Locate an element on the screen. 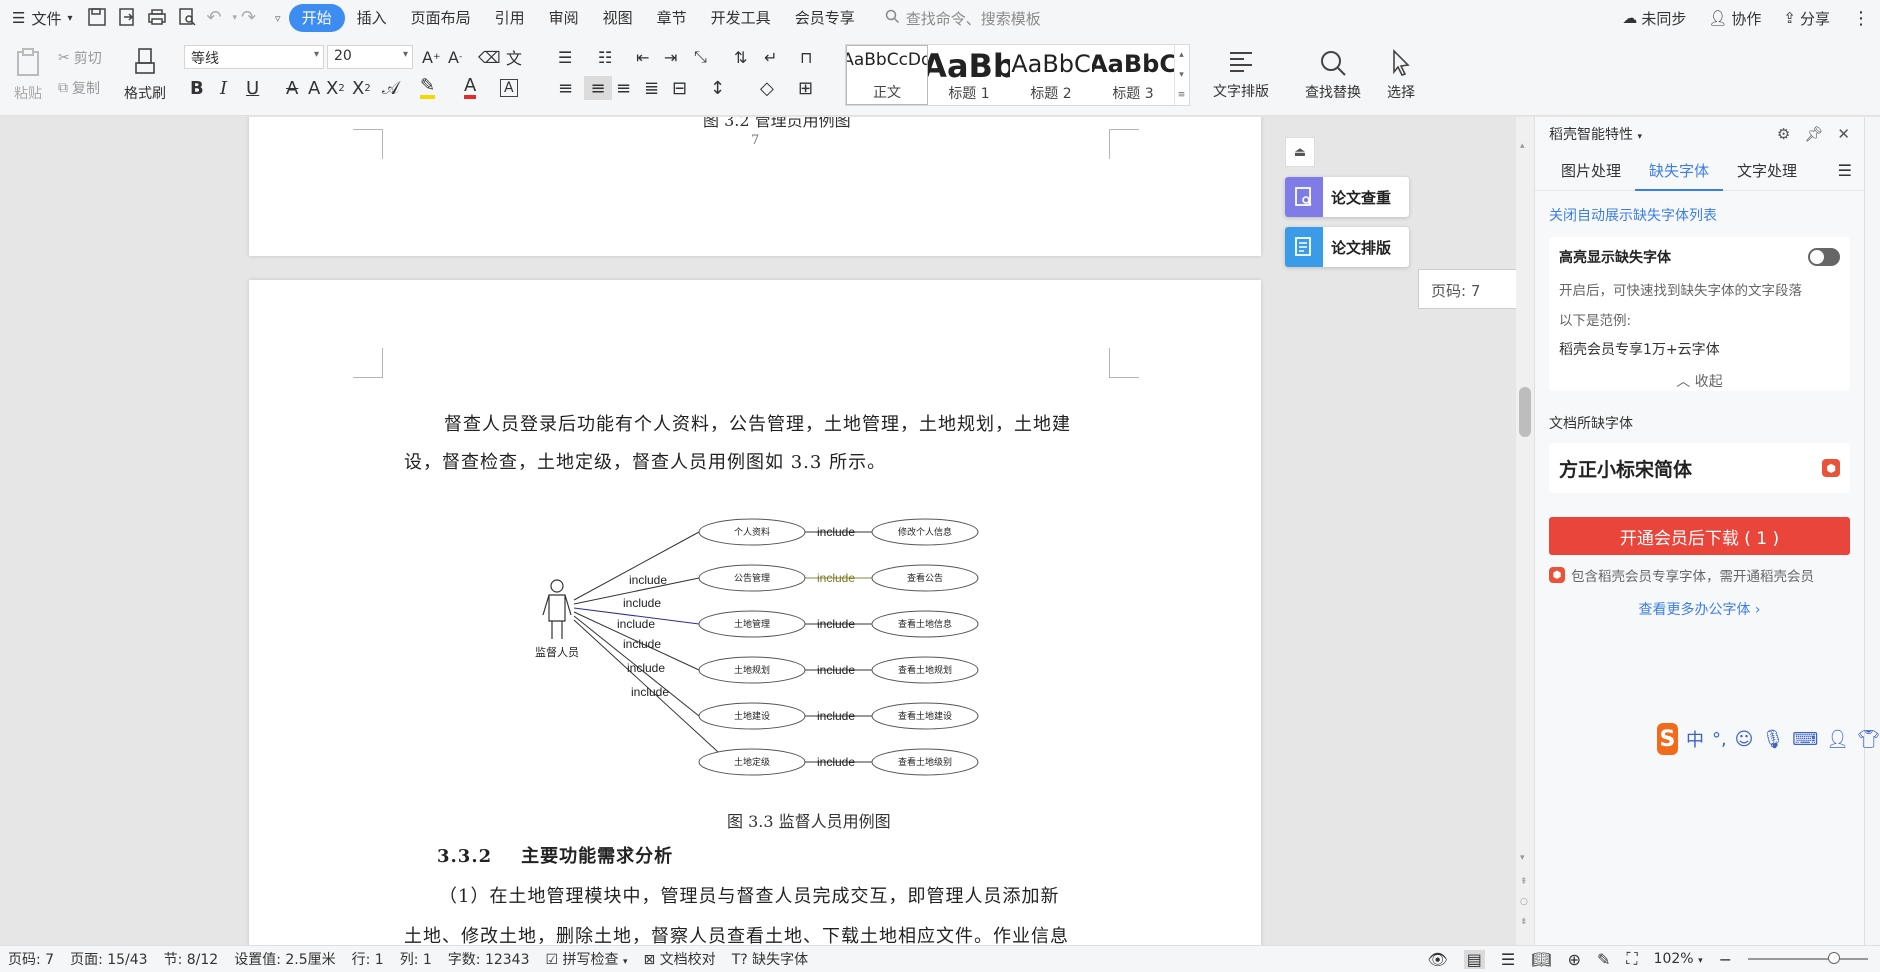 The height and width of the screenshot is (972, 1880). styles-scroll: ▴ ▾ ≡ is located at coordinates (1181, 75).